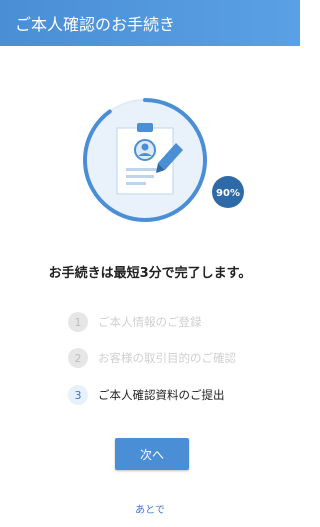 This screenshot has height=527, width=320. I want to click on step-item: 1 ご本人情報のご登録, so click(135, 322).